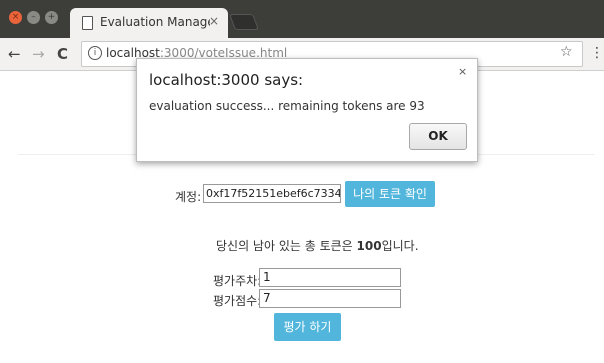 This screenshot has width=604, height=363. What do you see at coordinates (369, 246) in the screenshot?
I see `remaining-tokens-value: 100` at bounding box center [369, 246].